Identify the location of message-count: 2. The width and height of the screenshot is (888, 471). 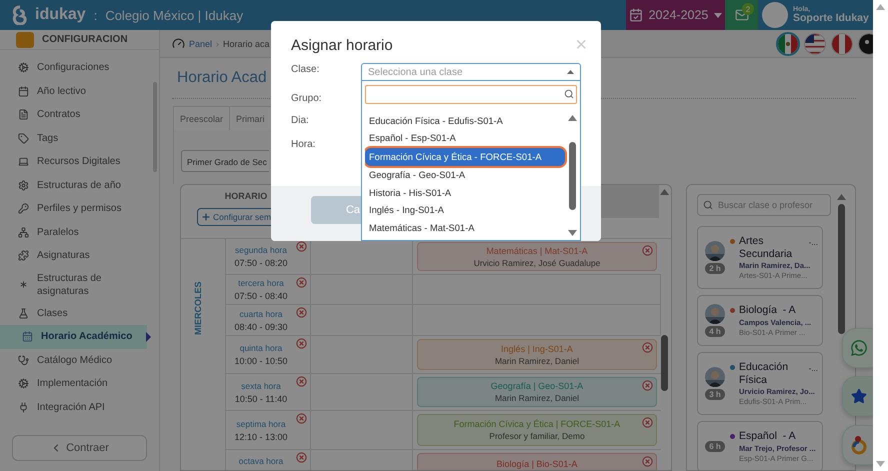
(748, 9).